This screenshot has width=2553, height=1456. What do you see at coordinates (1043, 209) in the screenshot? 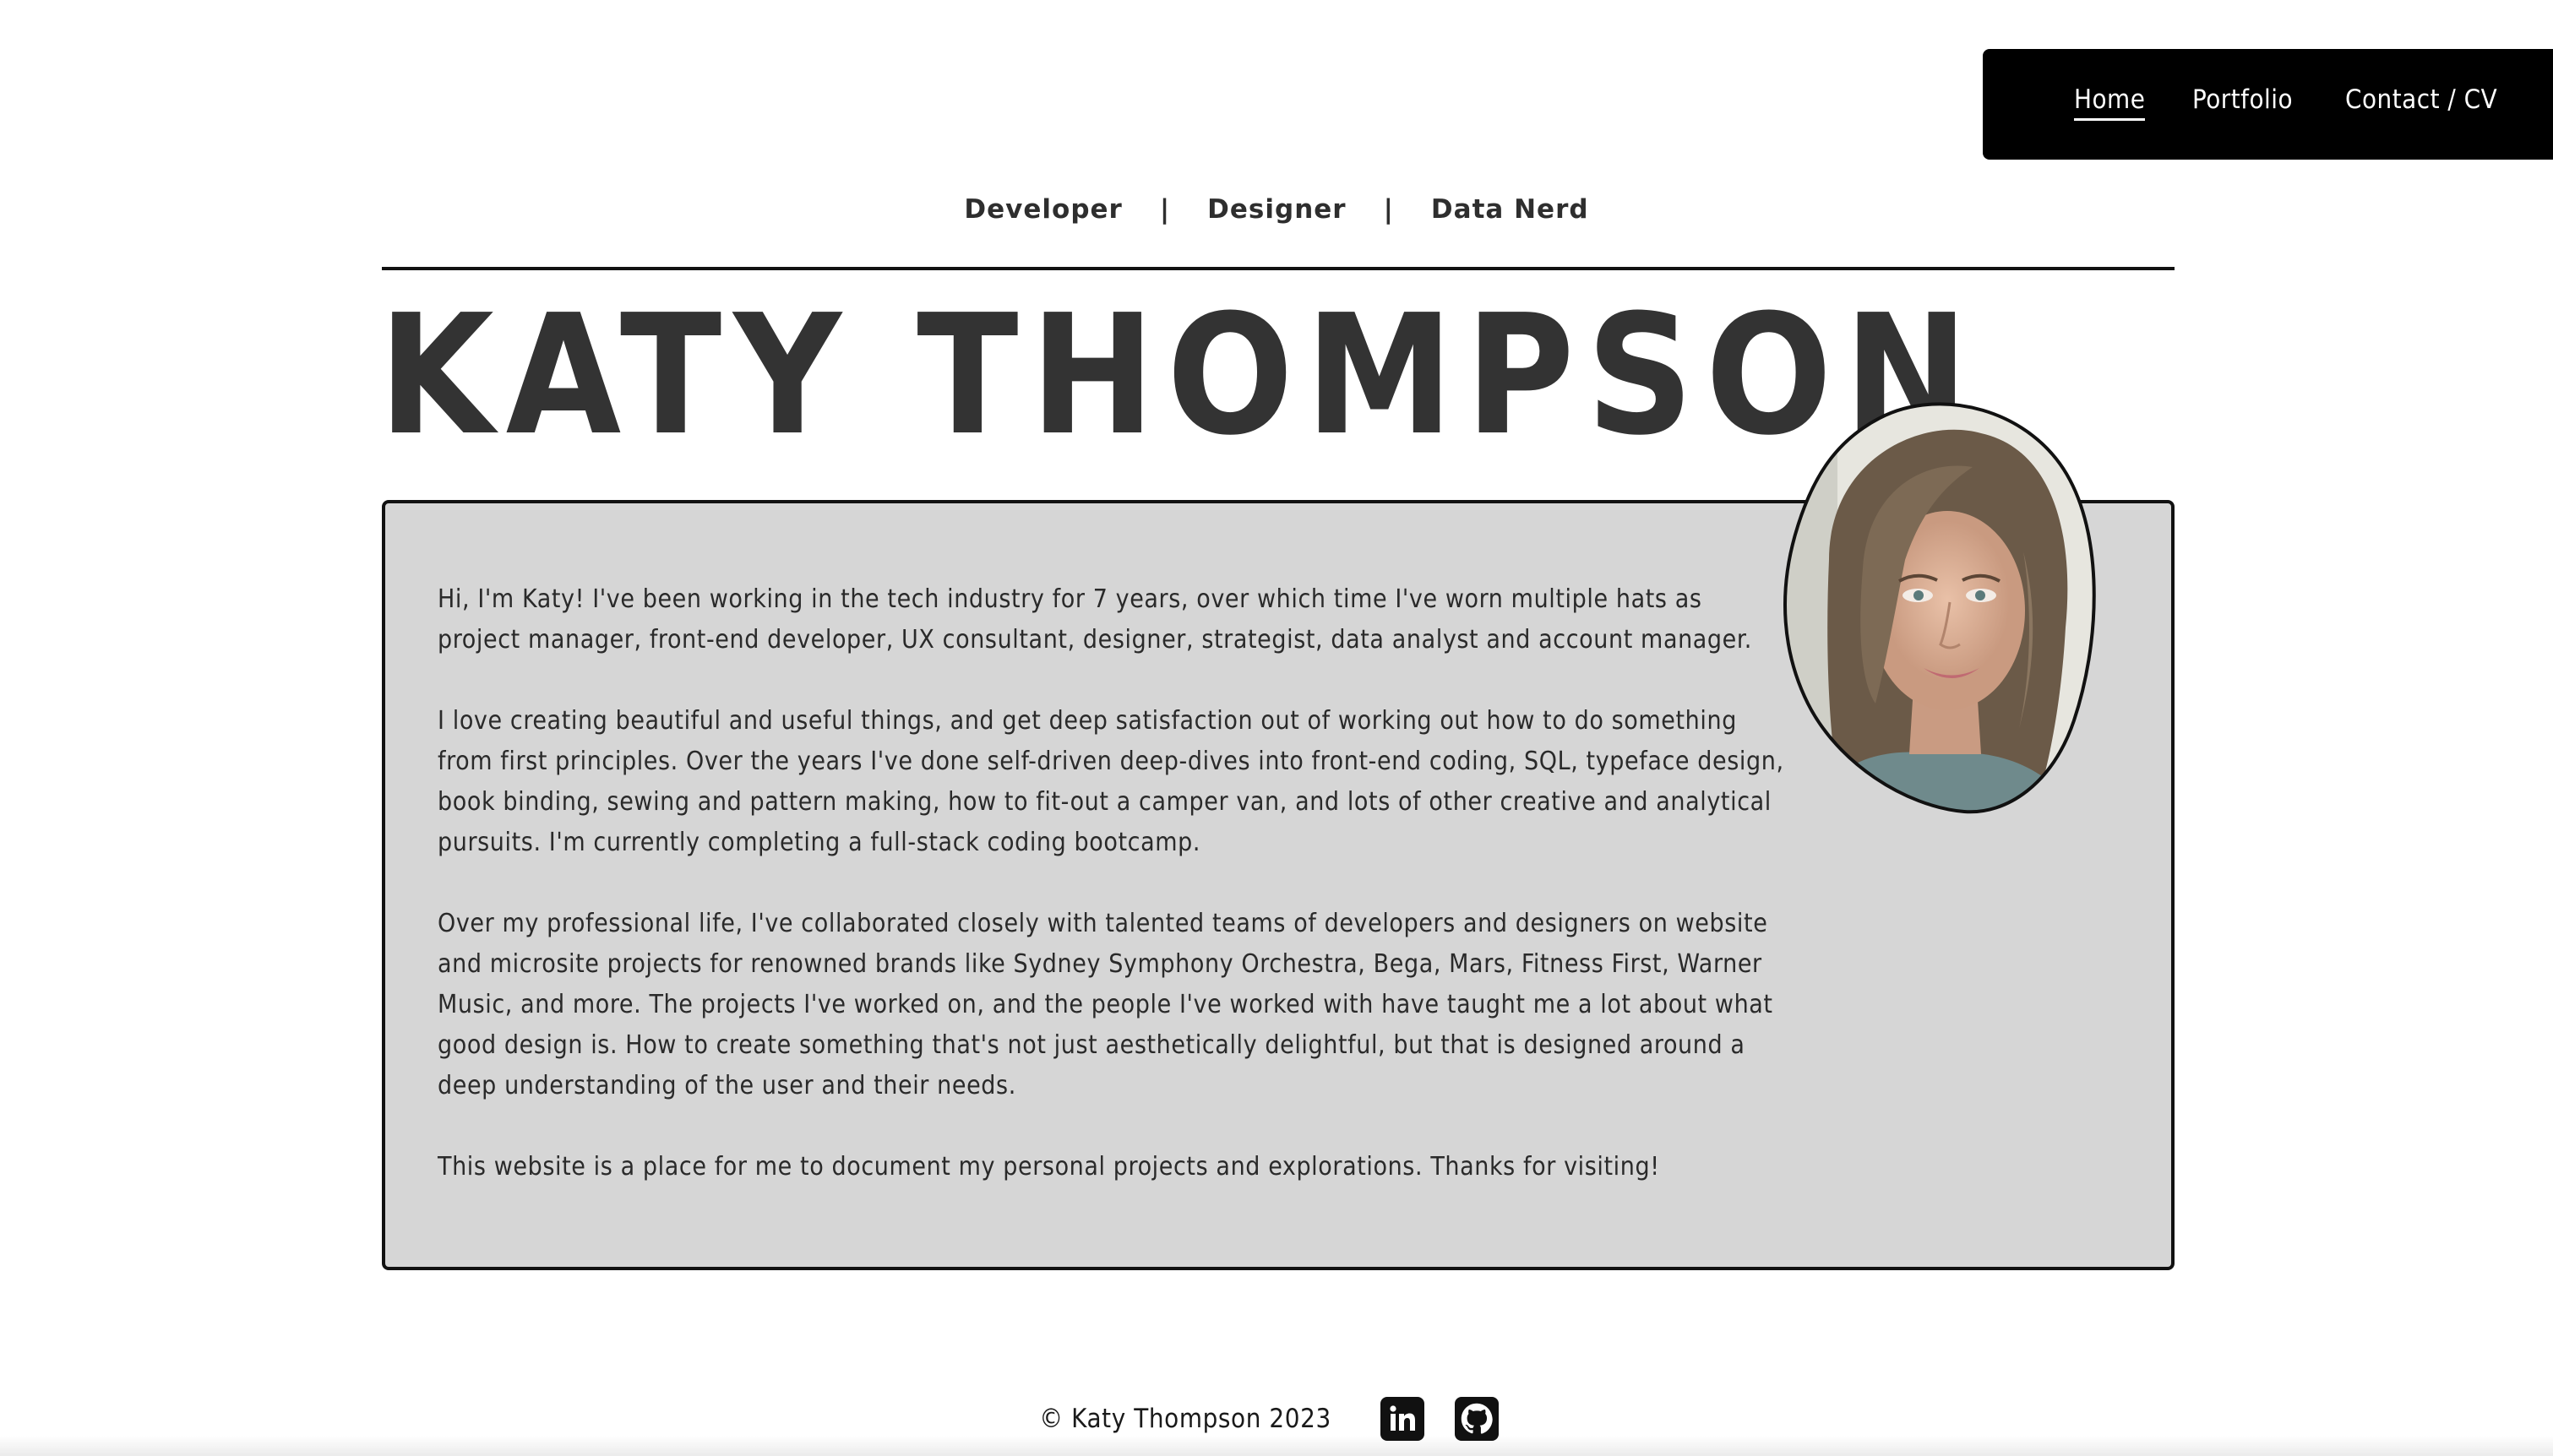
I see `role-developer: Developer` at bounding box center [1043, 209].